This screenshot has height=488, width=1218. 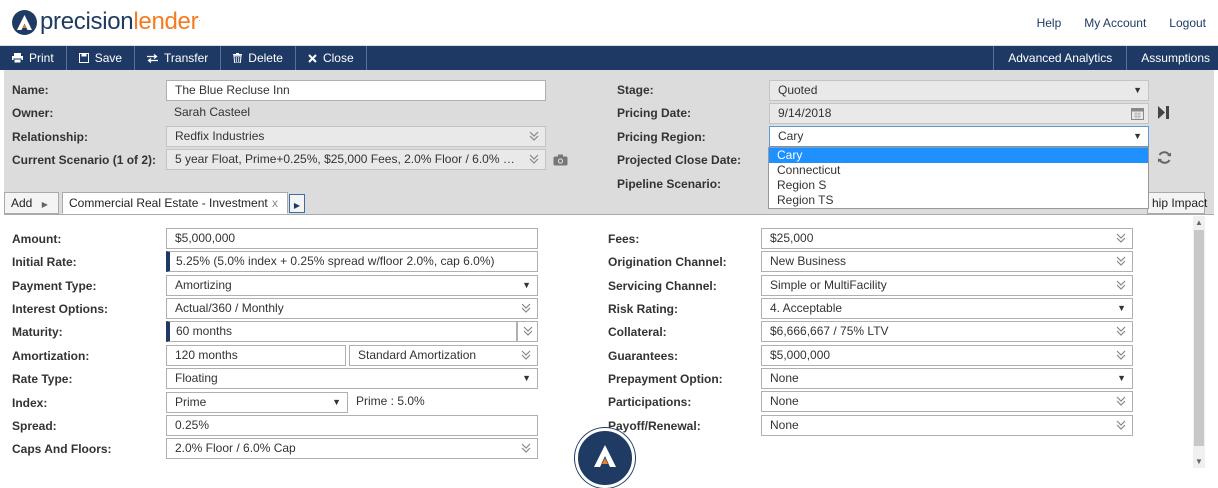 What do you see at coordinates (654, 426) in the screenshot?
I see `payoff-renewal-label: Payoff/Renewal:` at bounding box center [654, 426].